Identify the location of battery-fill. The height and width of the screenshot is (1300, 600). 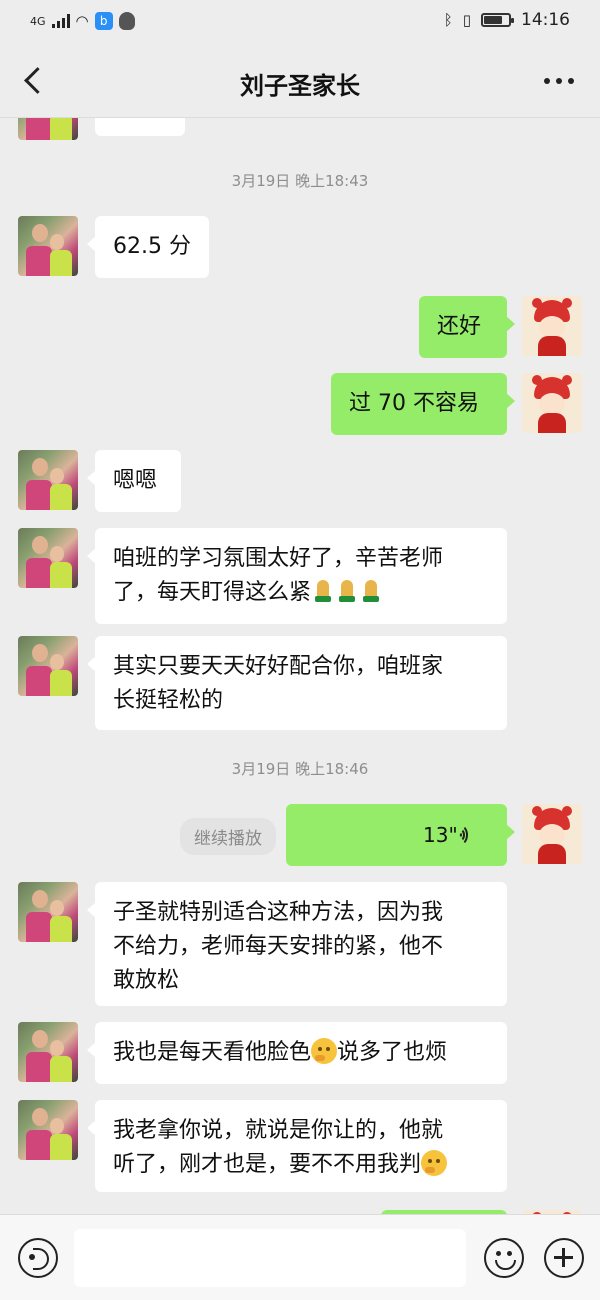
(493, 20).